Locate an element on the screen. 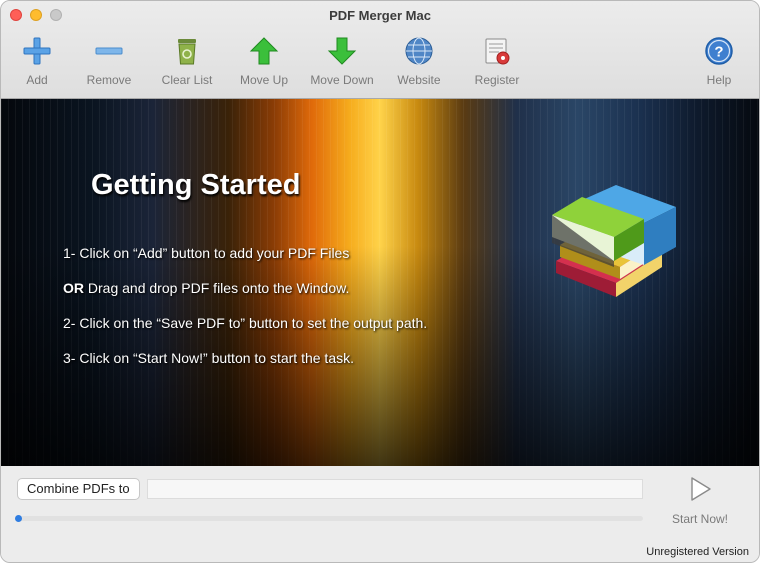 The height and width of the screenshot is (563, 760). start-now-label: Start Now! is located at coordinates (699, 519).